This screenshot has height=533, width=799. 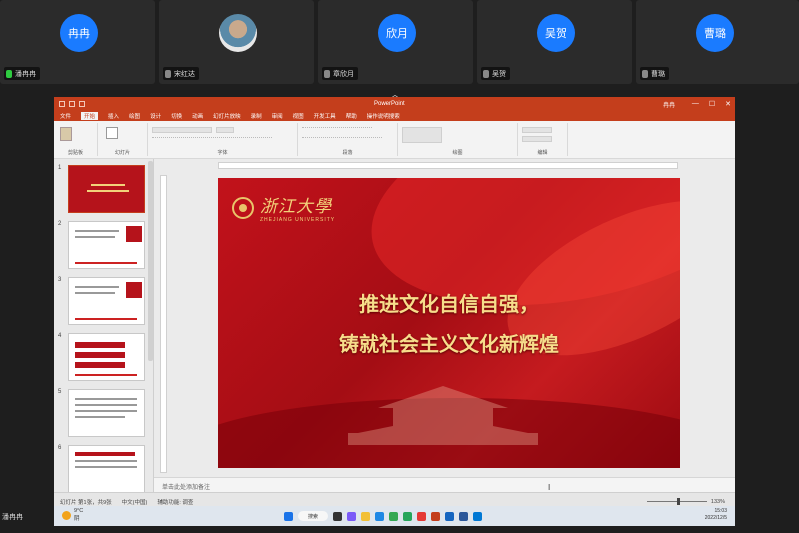 What do you see at coordinates (90, 116) in the screenshot?
I see `tab-home: 开始` at bounding box center [90, 116].